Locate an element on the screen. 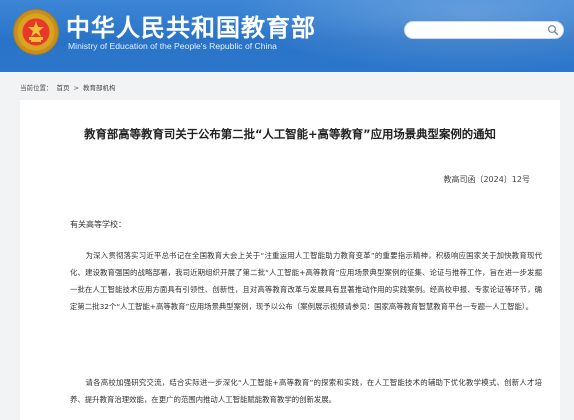  article-title: 教育部高等教育司关于公布第二批“人工智能+高等教育”应用场景典型案例的通知 is located at coordinates (290, 134).